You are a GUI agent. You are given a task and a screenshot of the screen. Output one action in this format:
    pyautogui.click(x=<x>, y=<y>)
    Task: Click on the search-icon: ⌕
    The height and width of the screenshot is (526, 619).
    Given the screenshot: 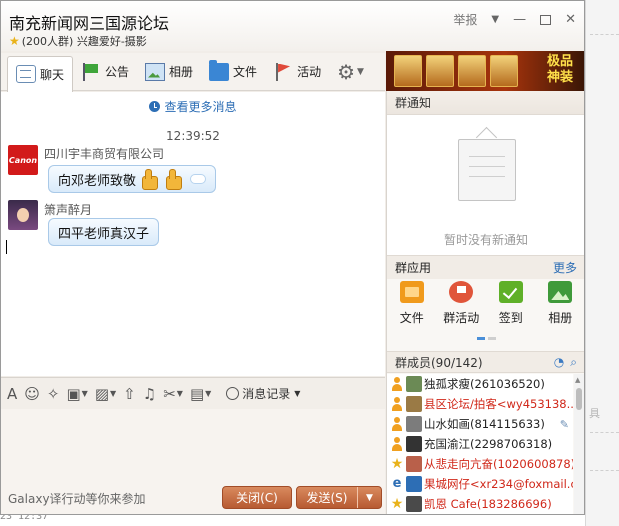 What is the action you would take?
    pyautogui.click(x=573, y=362)
    